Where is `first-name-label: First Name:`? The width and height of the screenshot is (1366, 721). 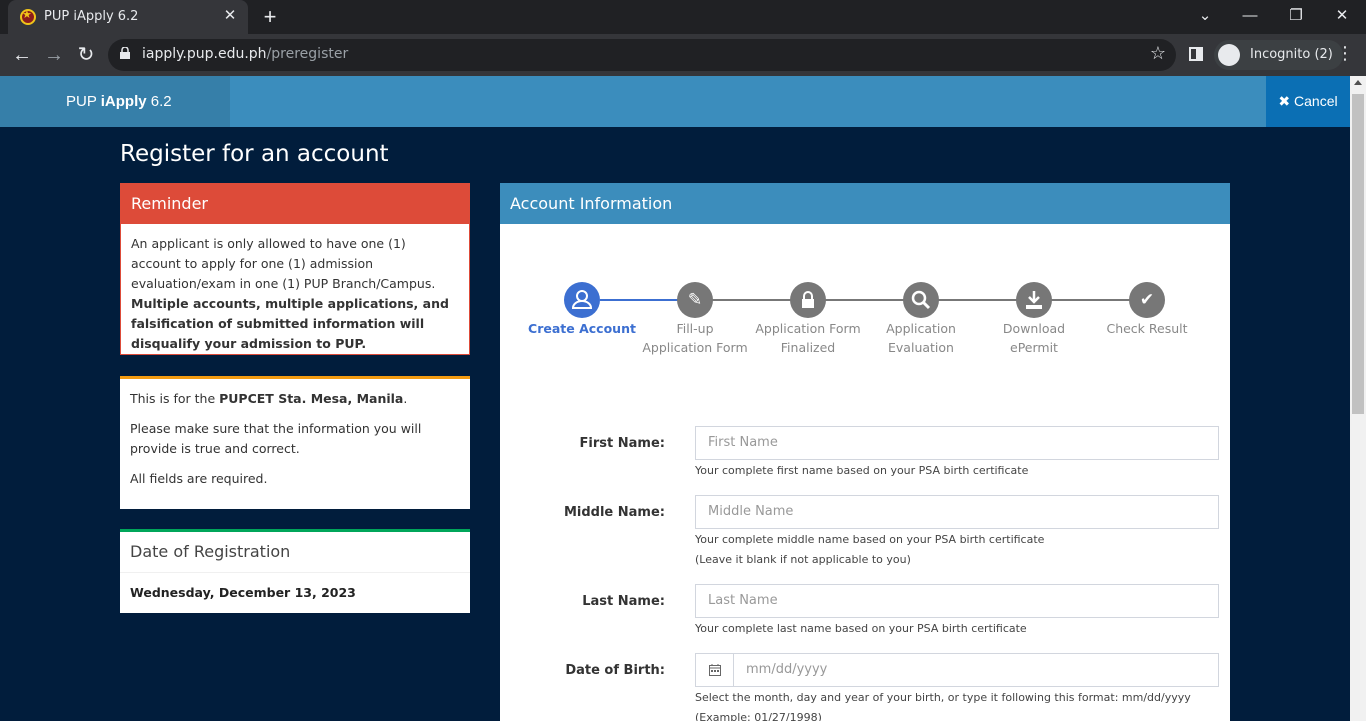 first-name-label: First Name: is located at coordinates (622, 443).